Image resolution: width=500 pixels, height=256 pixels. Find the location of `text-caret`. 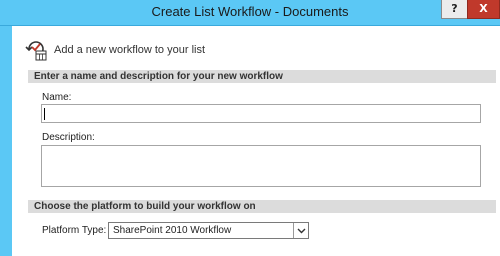

text-caret is located at coordinates (44, 114).